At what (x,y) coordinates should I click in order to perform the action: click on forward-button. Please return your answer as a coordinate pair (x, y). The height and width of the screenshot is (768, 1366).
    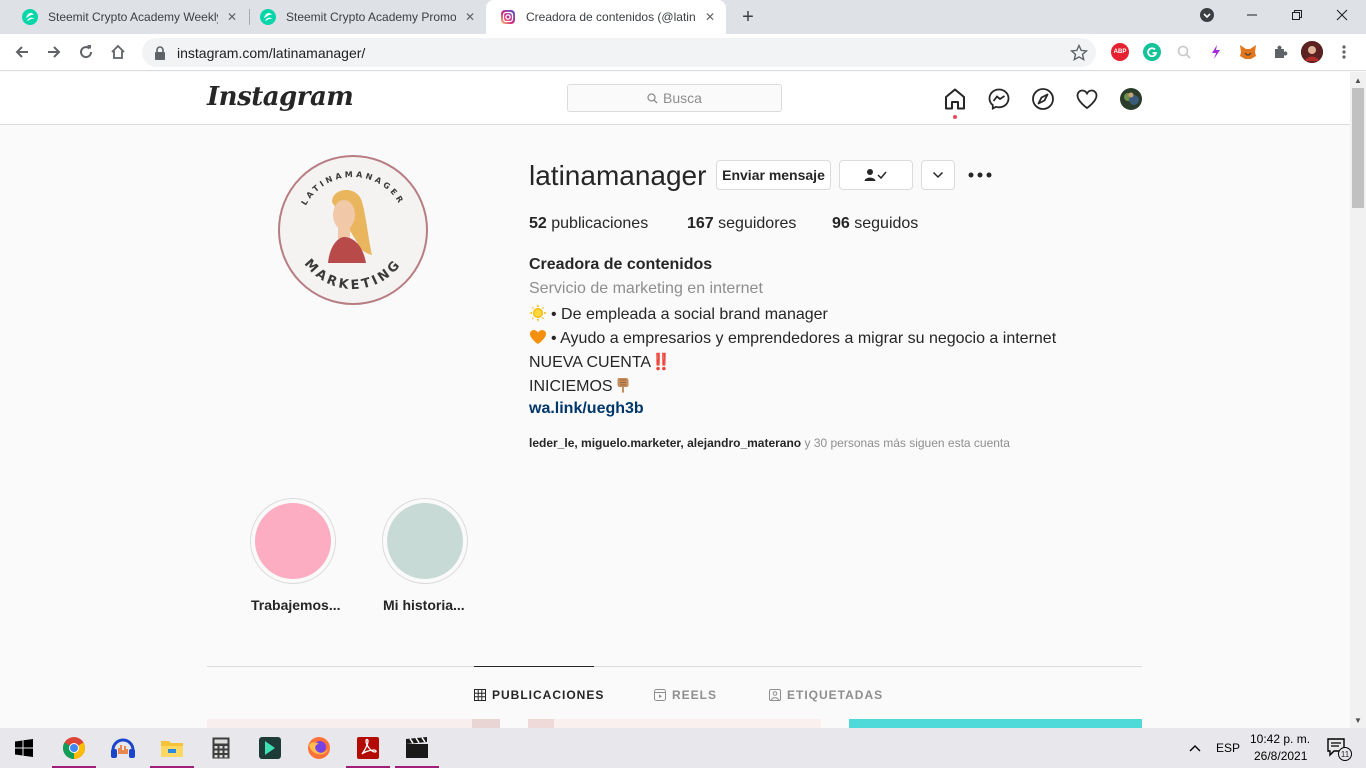
    Looking at the image, I should click on (54, 52).